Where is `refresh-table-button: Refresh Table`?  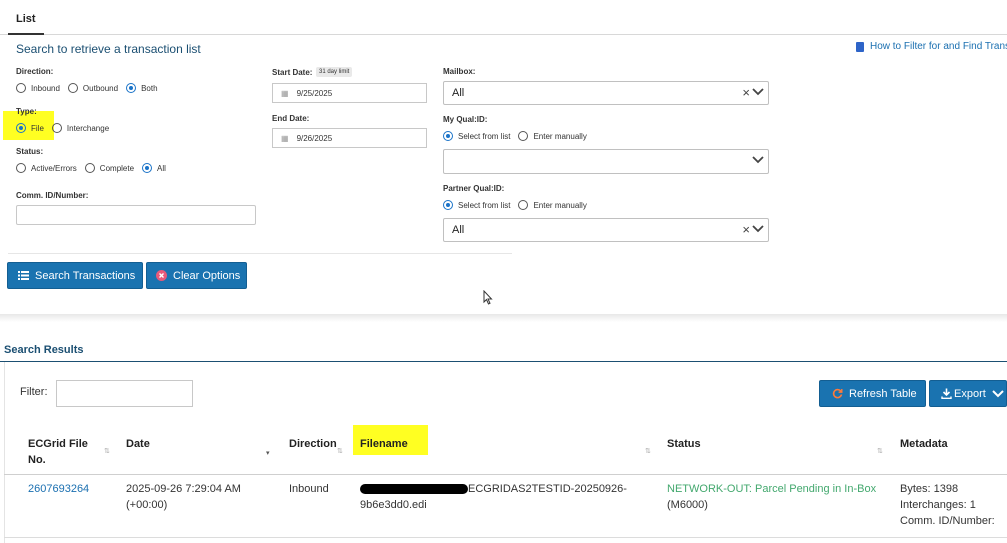 refresh-table-button: Refresh Table is located at coordinates (872, 393).